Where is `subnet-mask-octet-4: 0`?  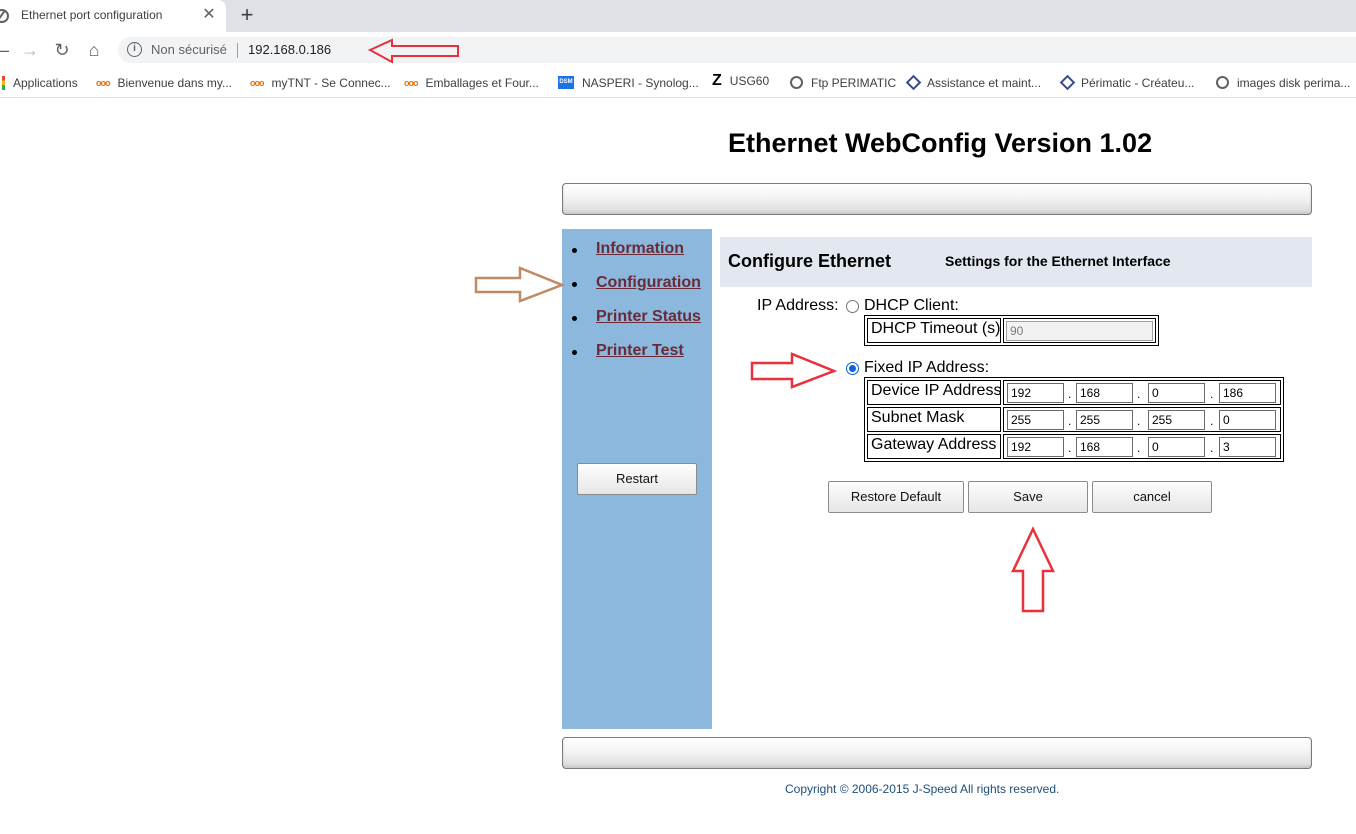 subnet-mask-octet-4: 0 is located at coordinates (1247, 420).